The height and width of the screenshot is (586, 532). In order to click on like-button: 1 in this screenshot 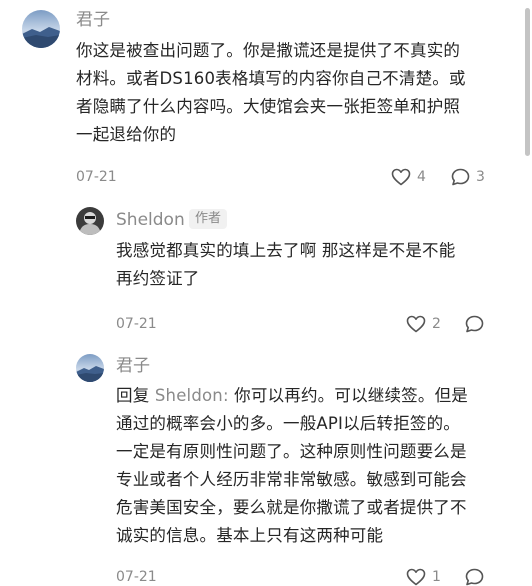, I will do `click(423, 577)`.